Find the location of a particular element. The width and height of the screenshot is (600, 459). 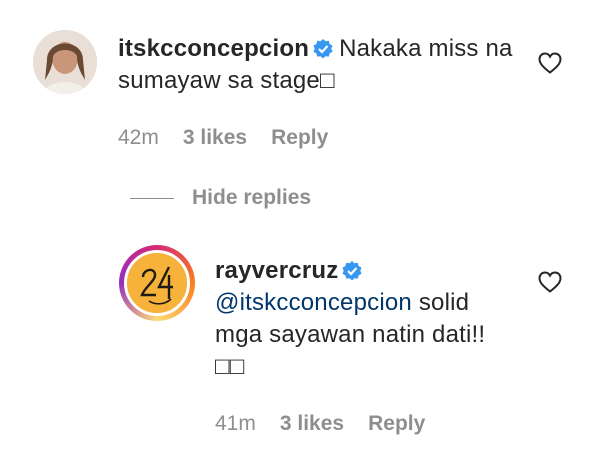

comment-emoji: □□ is located at coordinates (230, 366).